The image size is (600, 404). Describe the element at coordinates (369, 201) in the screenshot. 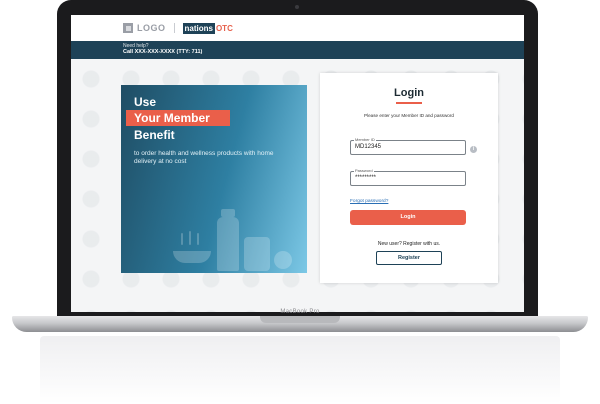

I see `forgot-password-link: Forgot password?` at that location.